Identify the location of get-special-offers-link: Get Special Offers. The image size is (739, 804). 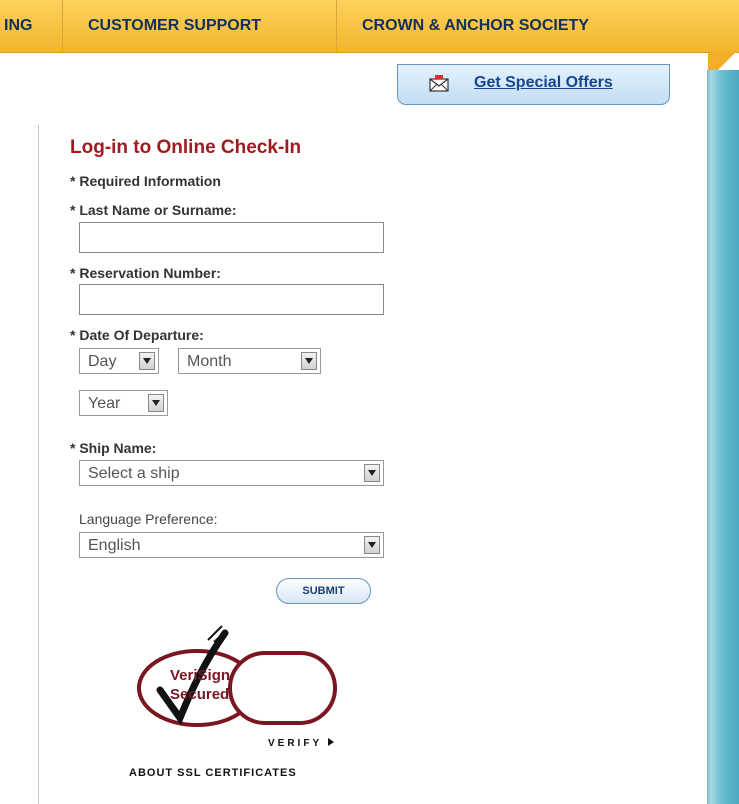
(543, 83).